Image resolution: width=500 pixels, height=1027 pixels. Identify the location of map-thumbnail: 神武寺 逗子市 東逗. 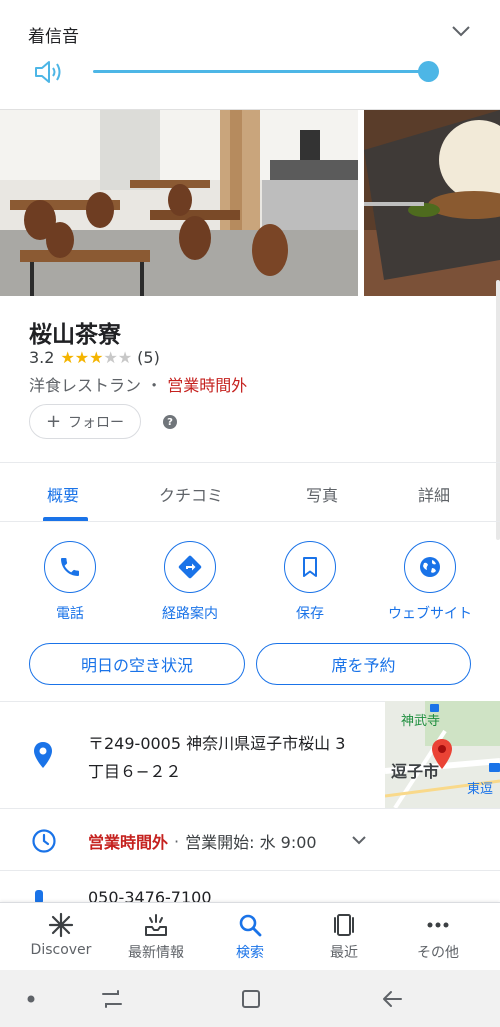
(442, 754).